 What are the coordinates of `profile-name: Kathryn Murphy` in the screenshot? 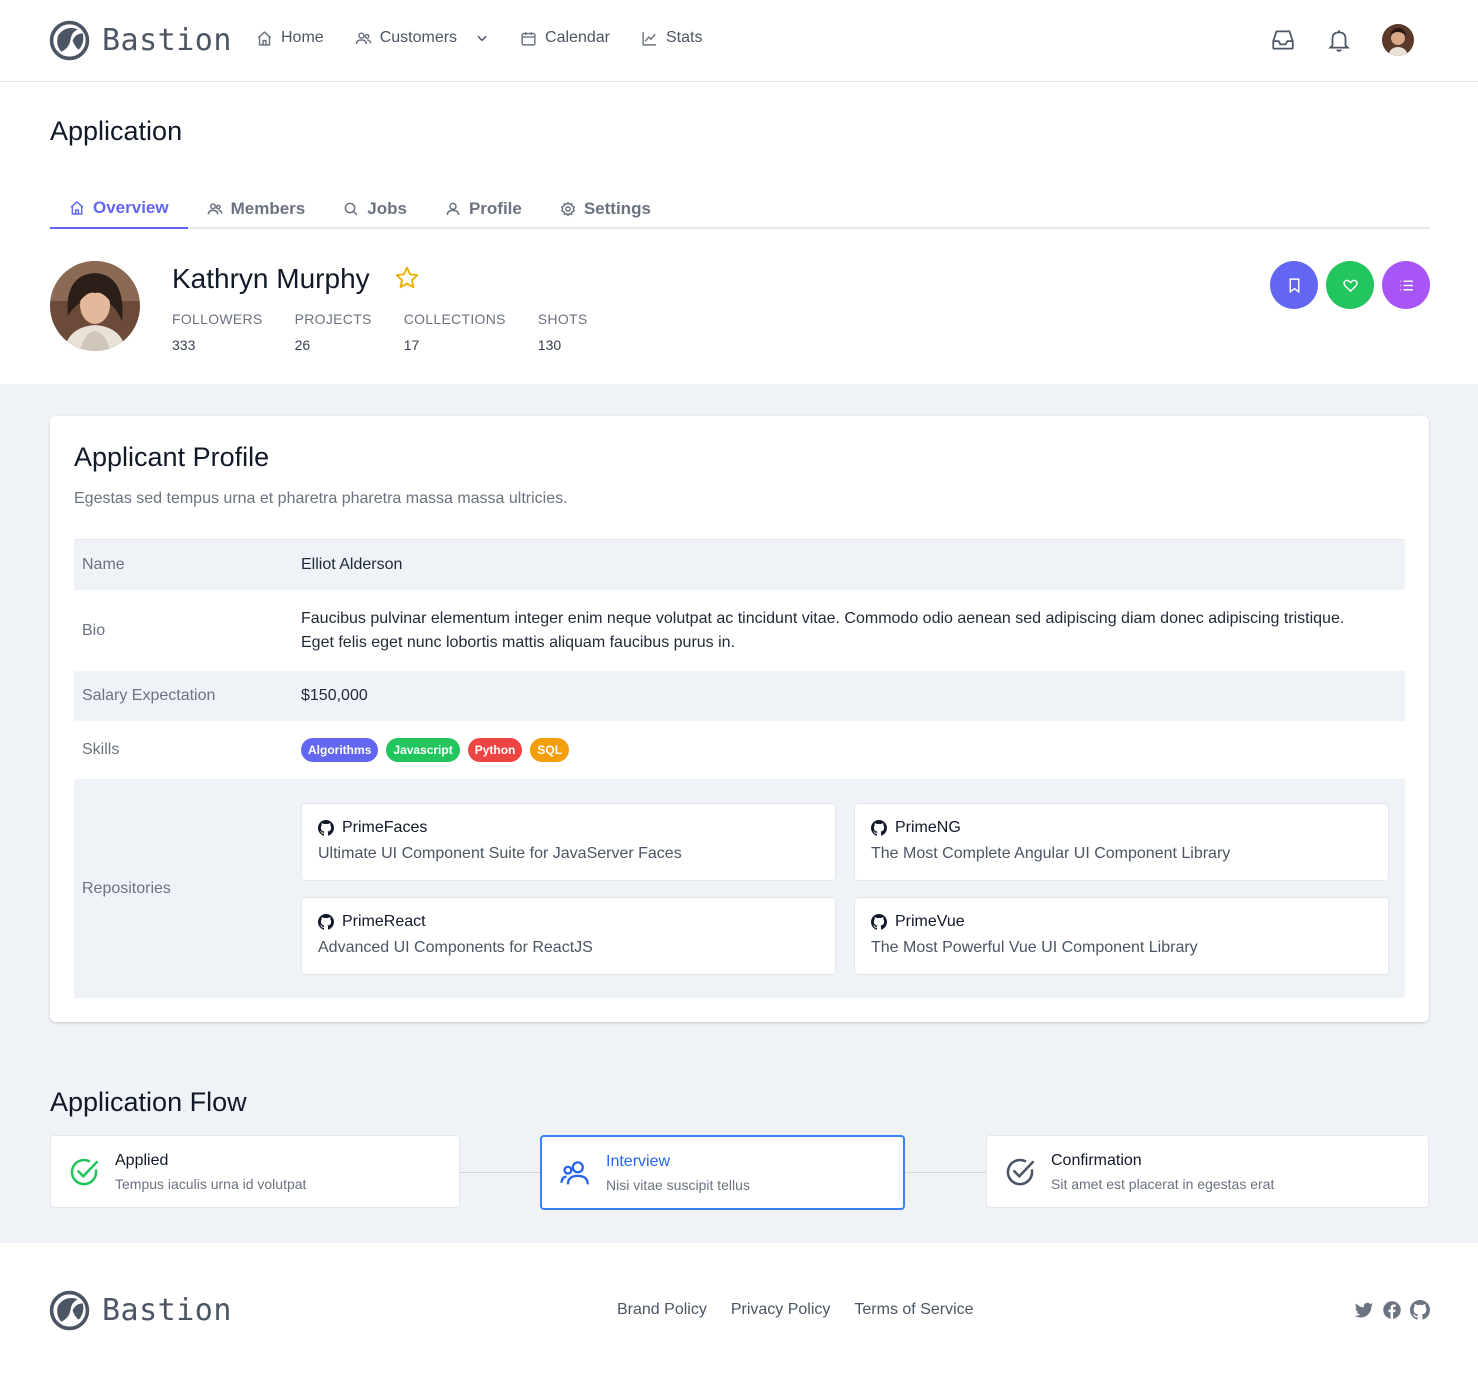 It's located at (271, 278).